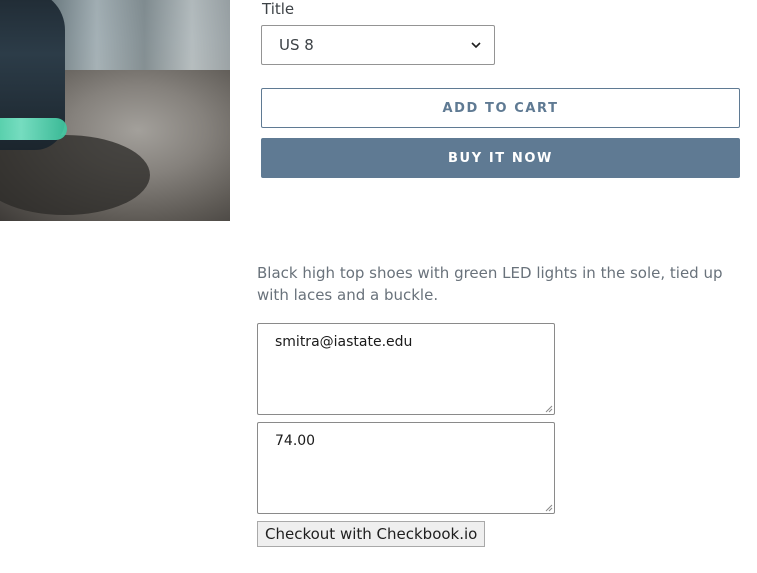 The height and width of the screenshot is (573, 757). I want to click on chevron-down-icon, so click(476, 45).